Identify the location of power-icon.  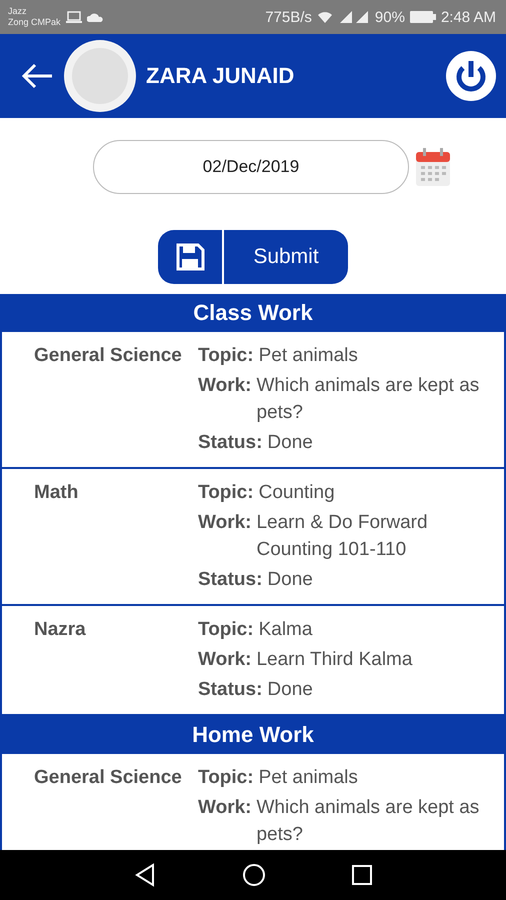
(471, 76).